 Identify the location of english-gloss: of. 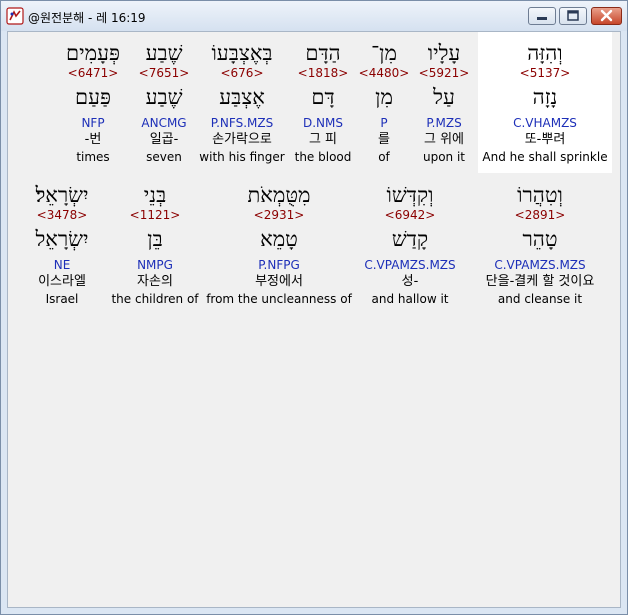
(384, 157).